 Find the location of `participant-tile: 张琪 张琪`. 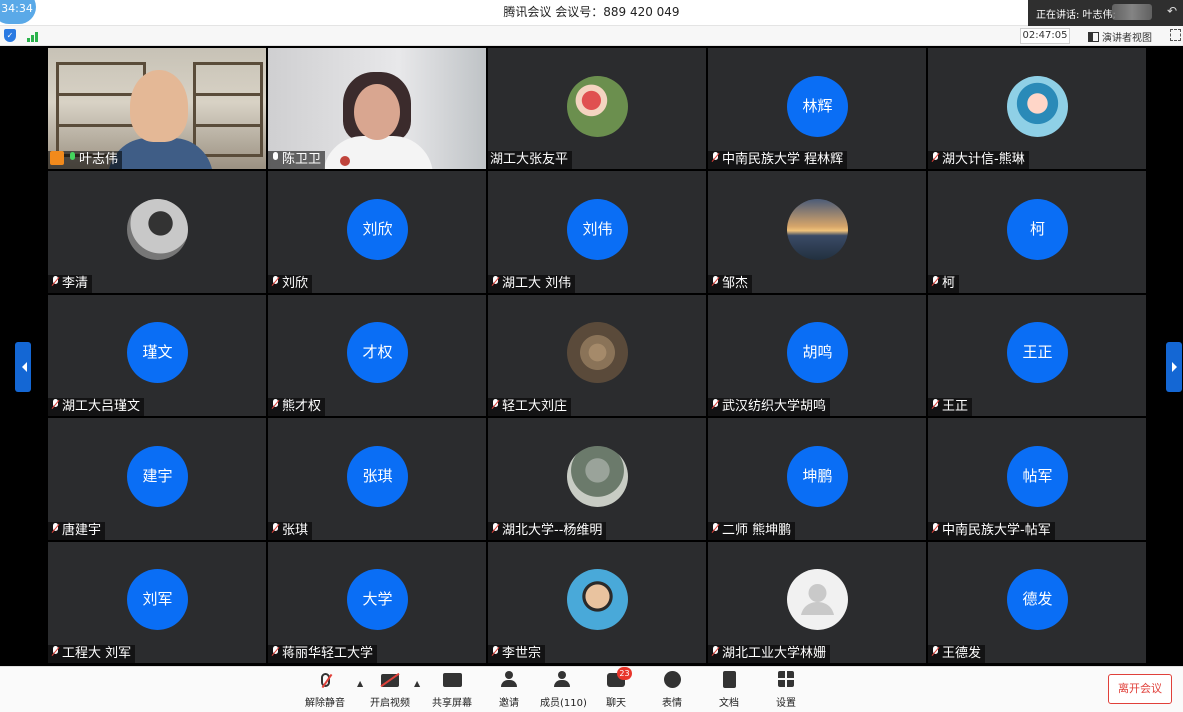

participant-tile: 张琪 张琪 is located at coordinates (377, 479).